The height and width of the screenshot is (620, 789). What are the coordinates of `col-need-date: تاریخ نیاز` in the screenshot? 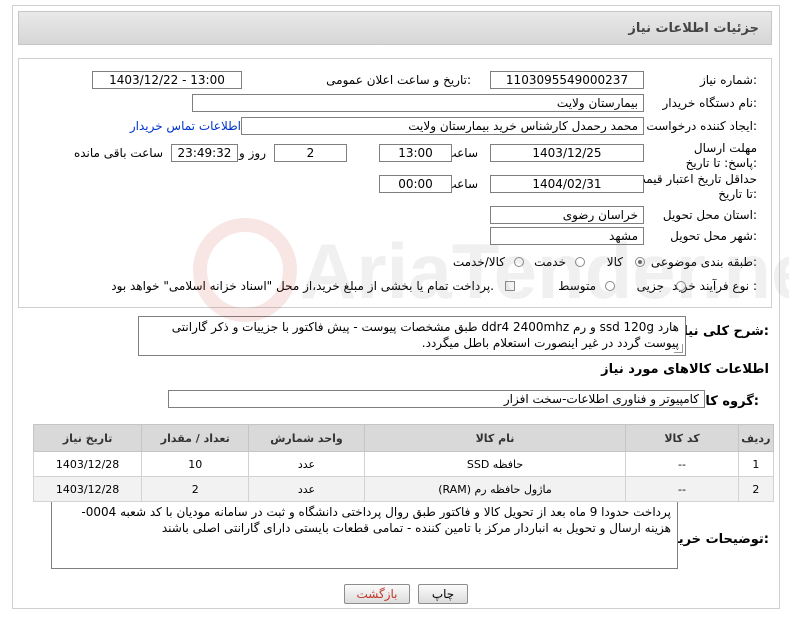 It's located at (87, 438).